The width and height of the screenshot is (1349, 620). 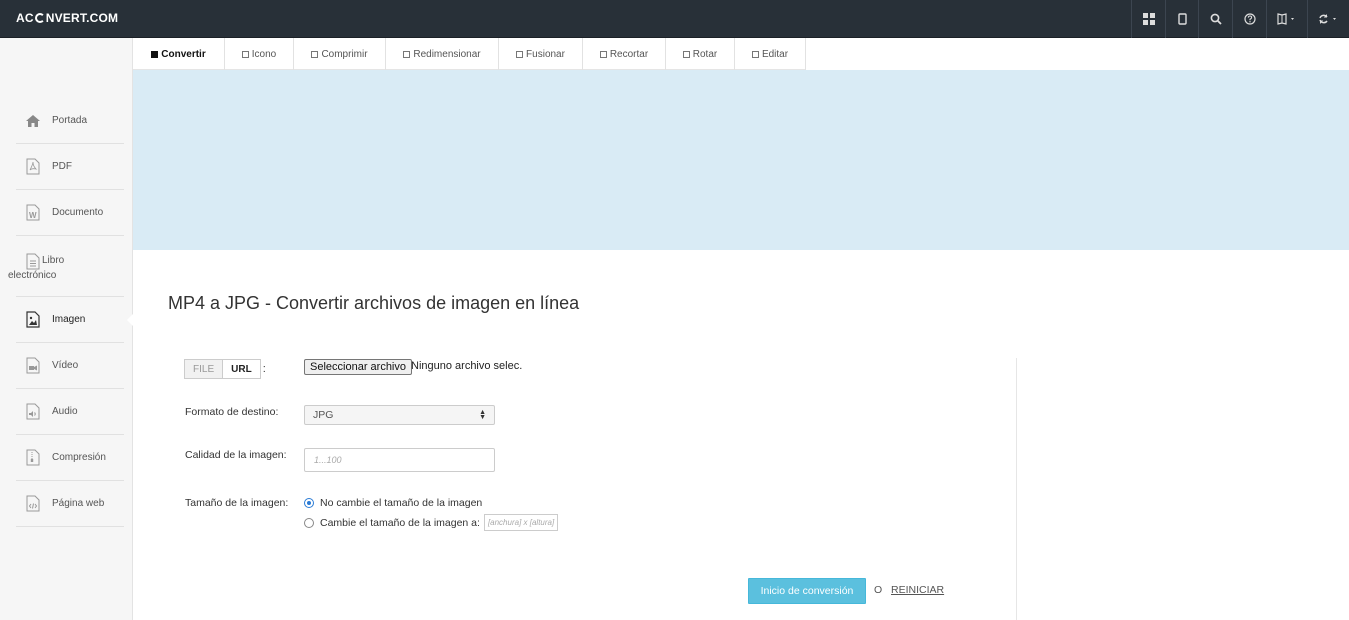 What do you see at coordinates (545, 54) in the screenshot?
I see `tab-label: Fusionar` at bounding box center [545, 54].